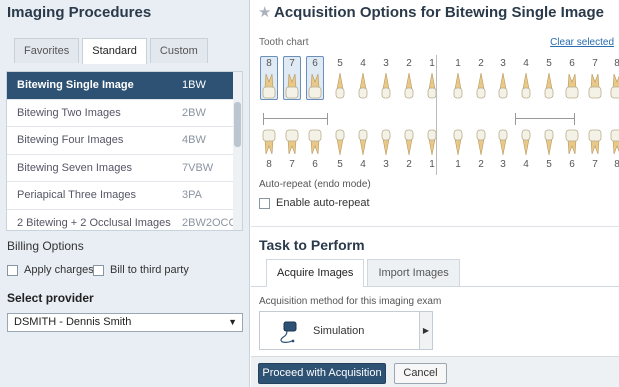 Image resolution: width=619 pixels, height=387 pixels. I want to click on upper-tooth-number: 2, so click(481, 63).